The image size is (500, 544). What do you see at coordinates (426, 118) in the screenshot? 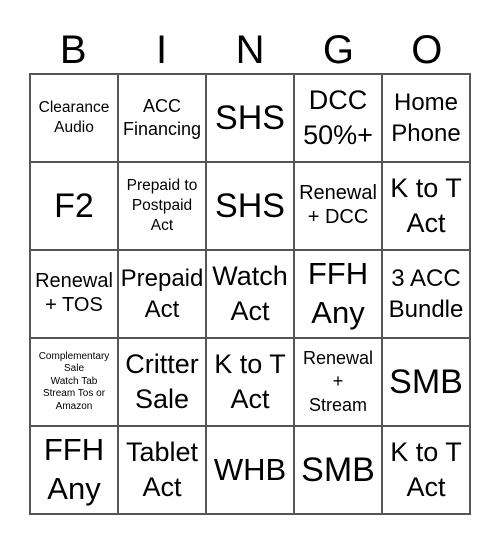
I see `bingo-cell: Home Phone` at bounding box center [426, 118].